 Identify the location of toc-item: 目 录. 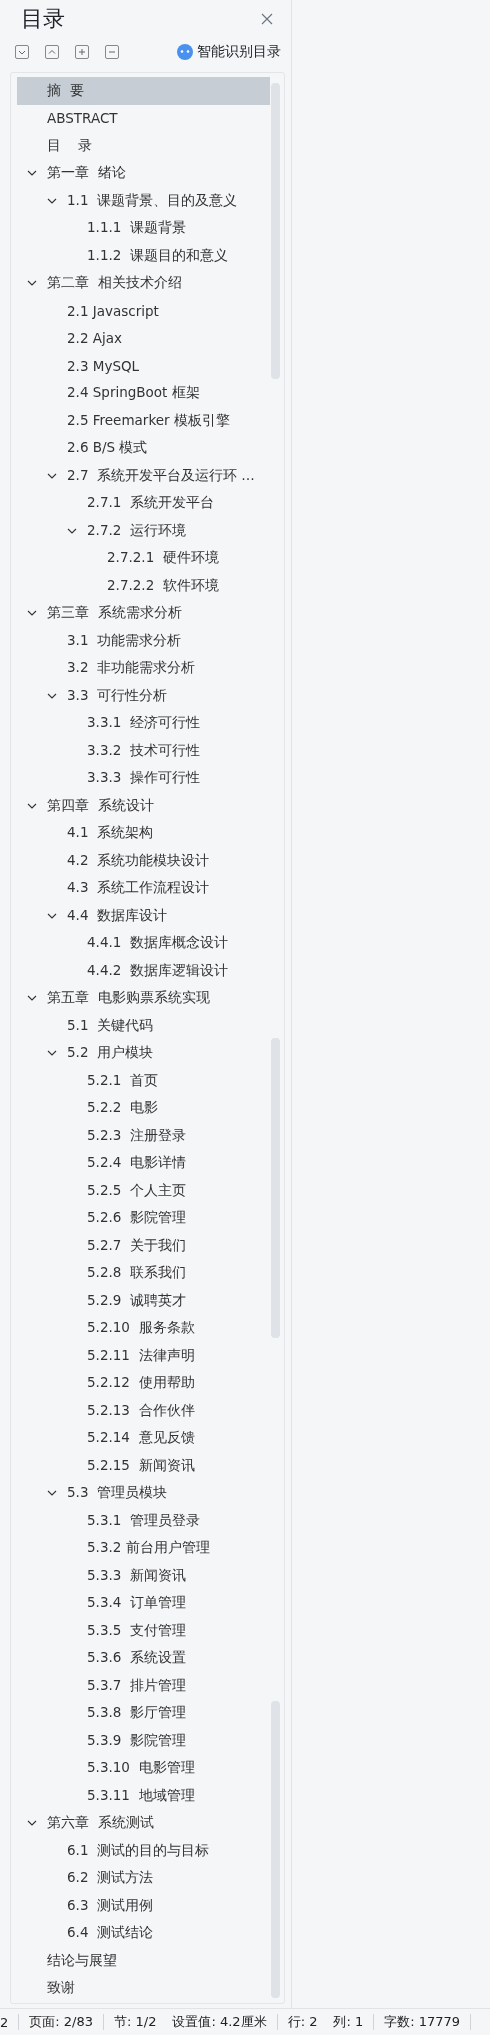
(143, 146).